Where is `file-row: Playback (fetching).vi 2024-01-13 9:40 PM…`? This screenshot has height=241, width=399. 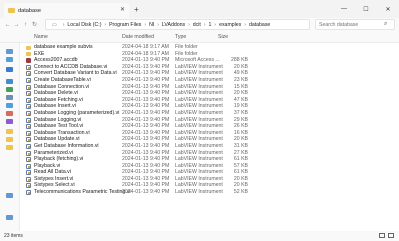
file-row: Playback (fetching).vi 2024-01-13 9:40 PM… is located at coordinates (210, 159).